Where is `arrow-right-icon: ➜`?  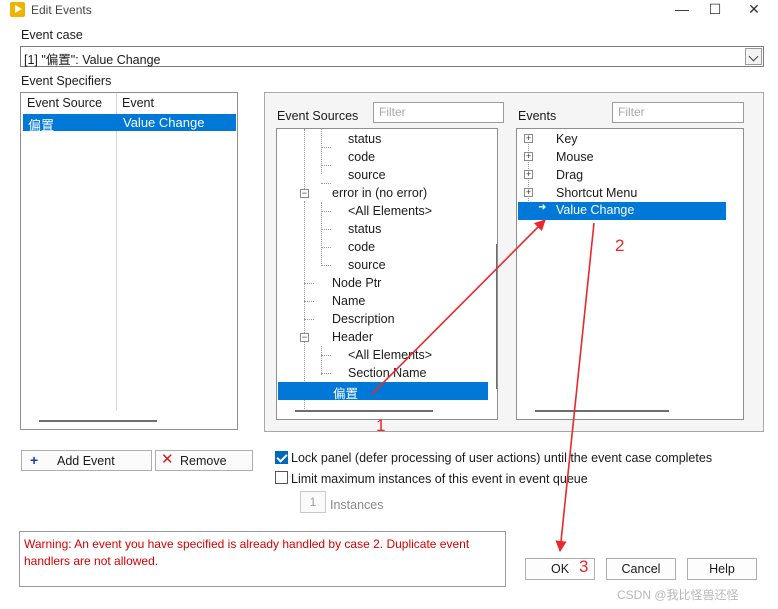 arrow-right-icon: ➜ is located at coordinates (542, 207).